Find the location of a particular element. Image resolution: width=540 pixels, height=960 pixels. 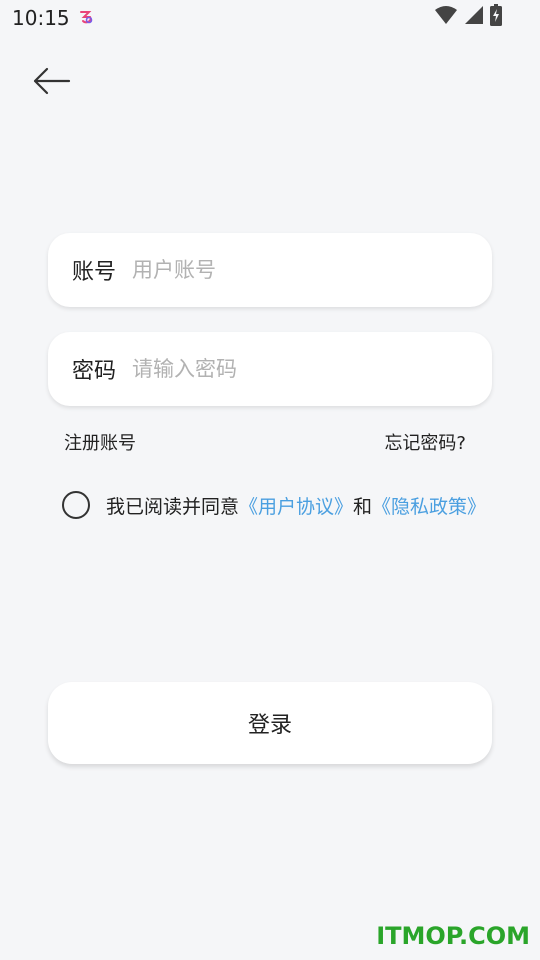

battery-charging-icon is located at coordinates (496, 17).